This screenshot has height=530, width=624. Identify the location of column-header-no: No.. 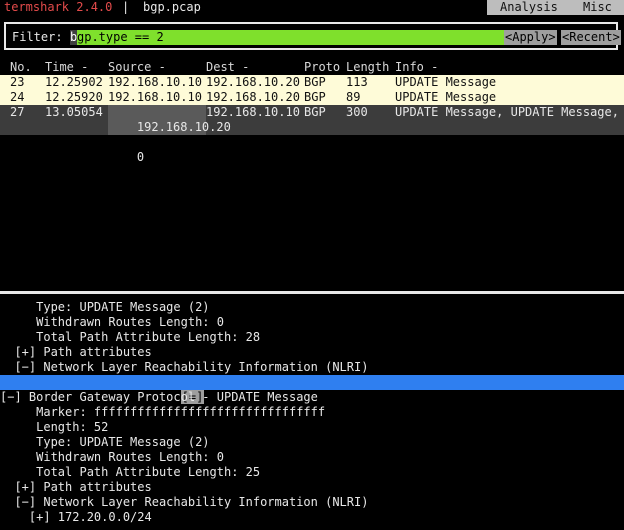
(21, 67).